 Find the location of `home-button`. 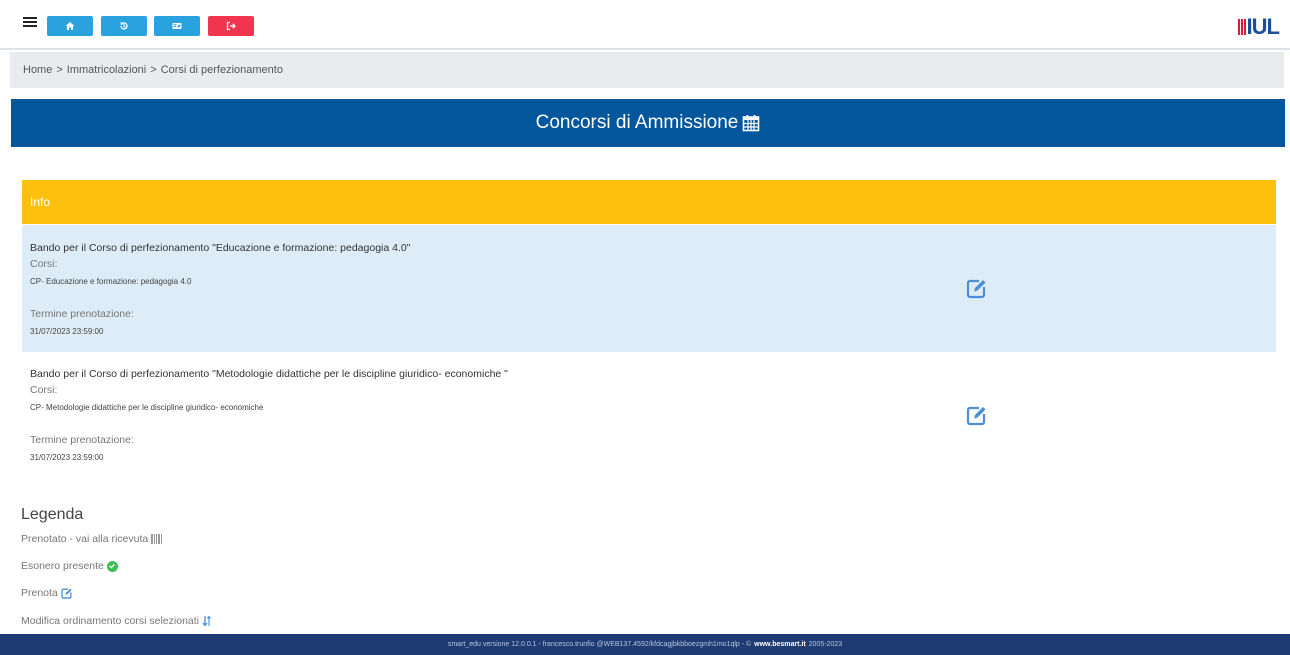

home-button is located at coordinates (70, 26).